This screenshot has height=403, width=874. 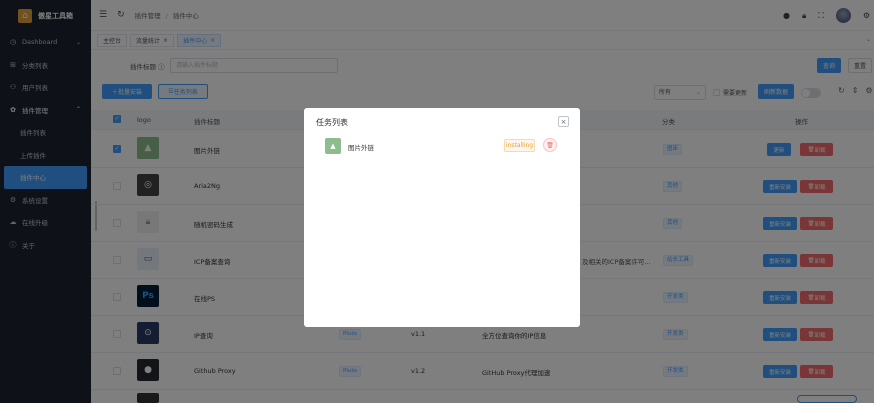 What do you see at coordinates (519, 145) in the screenshot?
I see `status-badge: installing` at bounding box center [519, 145].